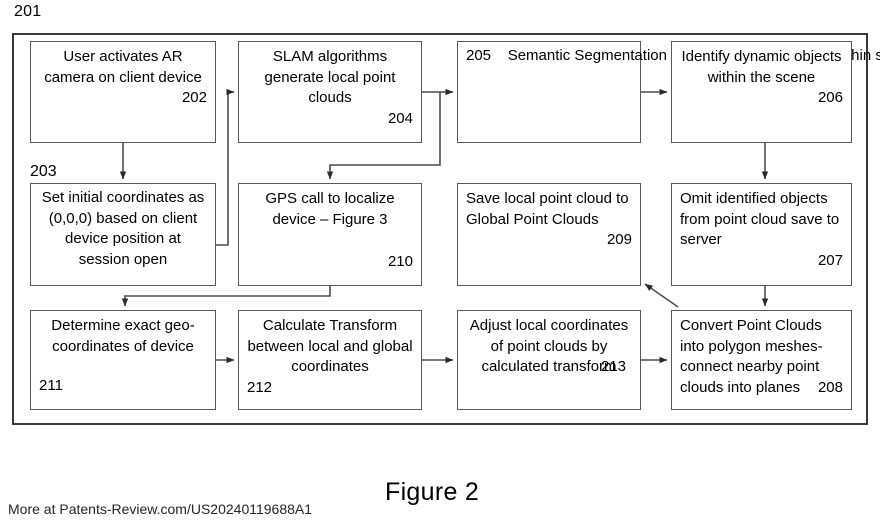  Describe the element at coordinates (51, 385) in the screenshot. I see `process-box-211-ref: 211` at that location.